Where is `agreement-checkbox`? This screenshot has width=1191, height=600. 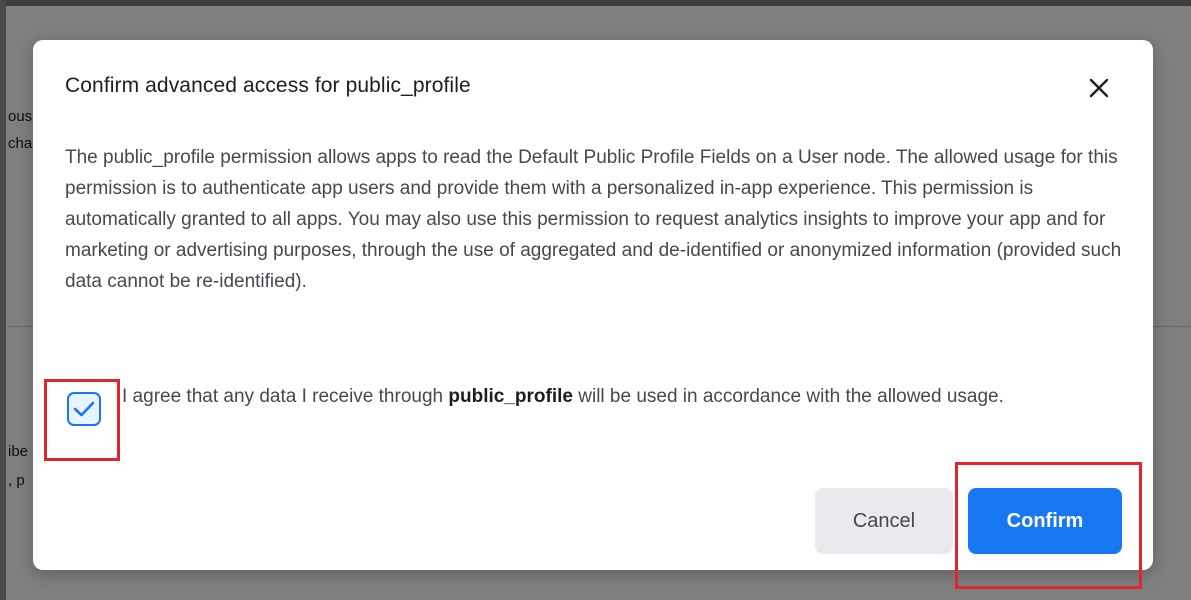 agreement-checkbox is located at coordinates (84, 409).